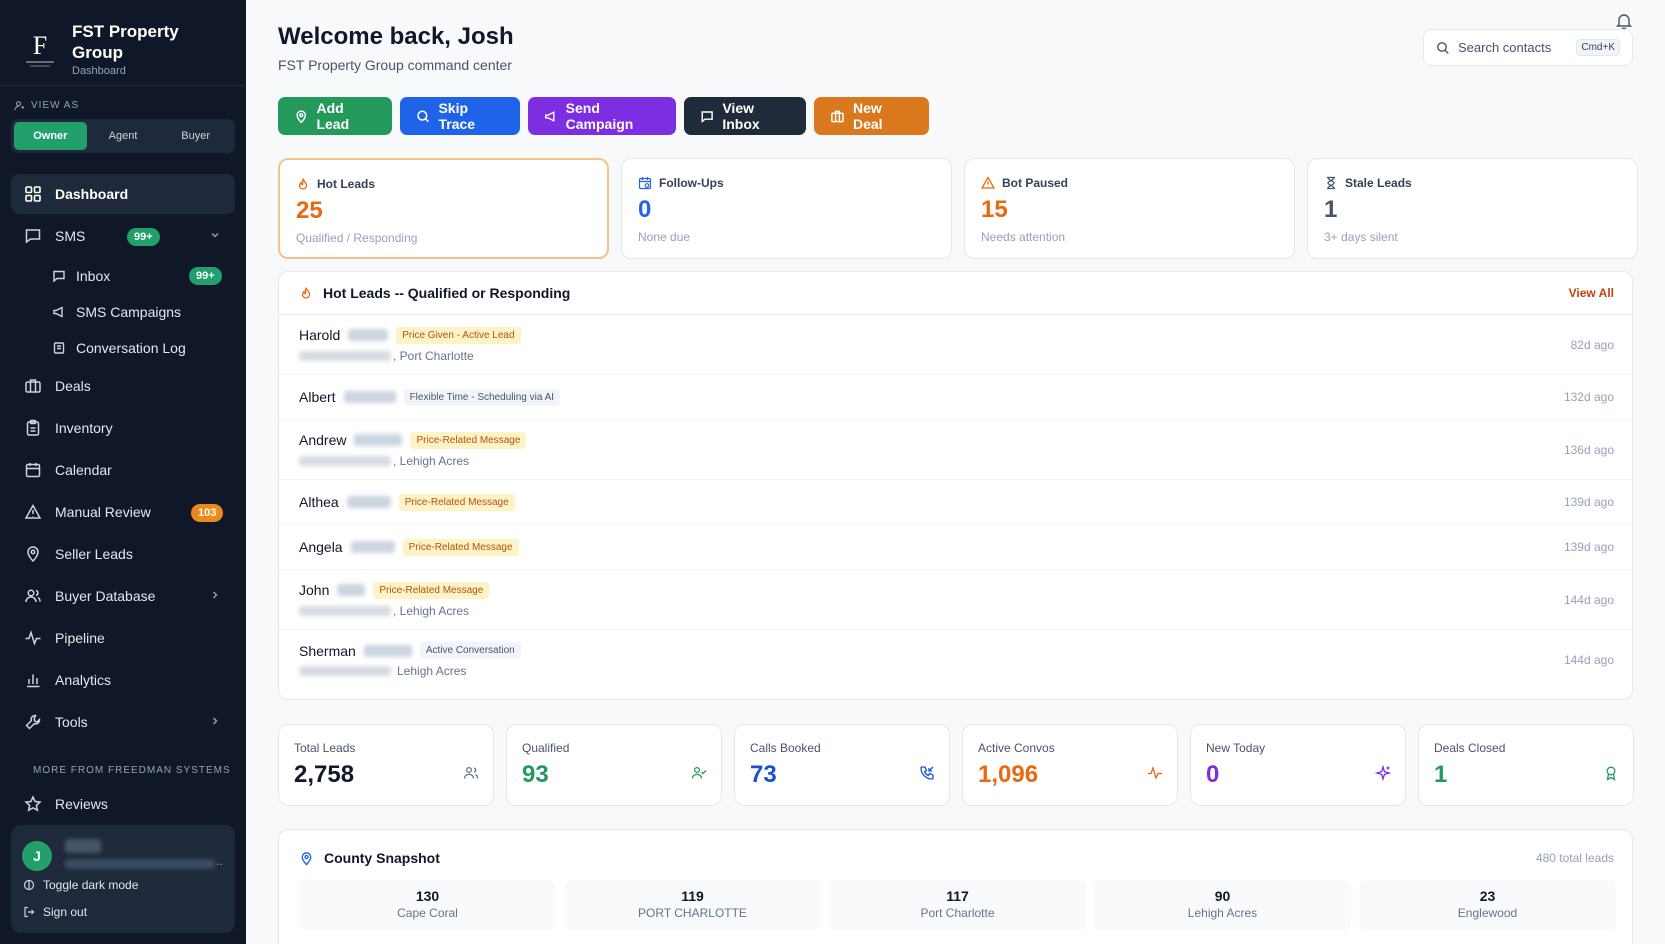 The image size is (1665, 944). I want to click on sidebar-item-tools: Tools, so click(123, 722).